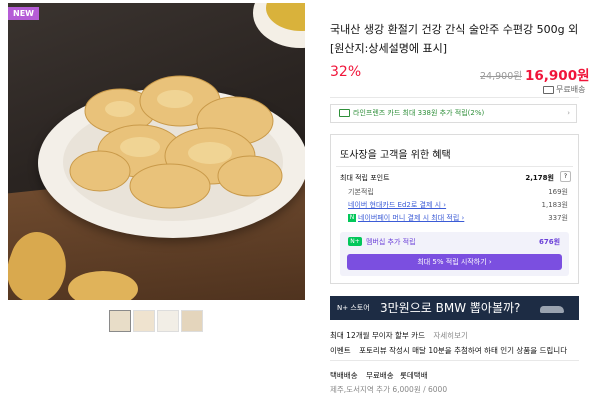 Image resolution: width=600 pixels, height=406 pixels. What do you see at coordinates (353, 308) in the screenshot?
I see `banner-store-label: N+ 스토어` at bounding box center [353, 308].